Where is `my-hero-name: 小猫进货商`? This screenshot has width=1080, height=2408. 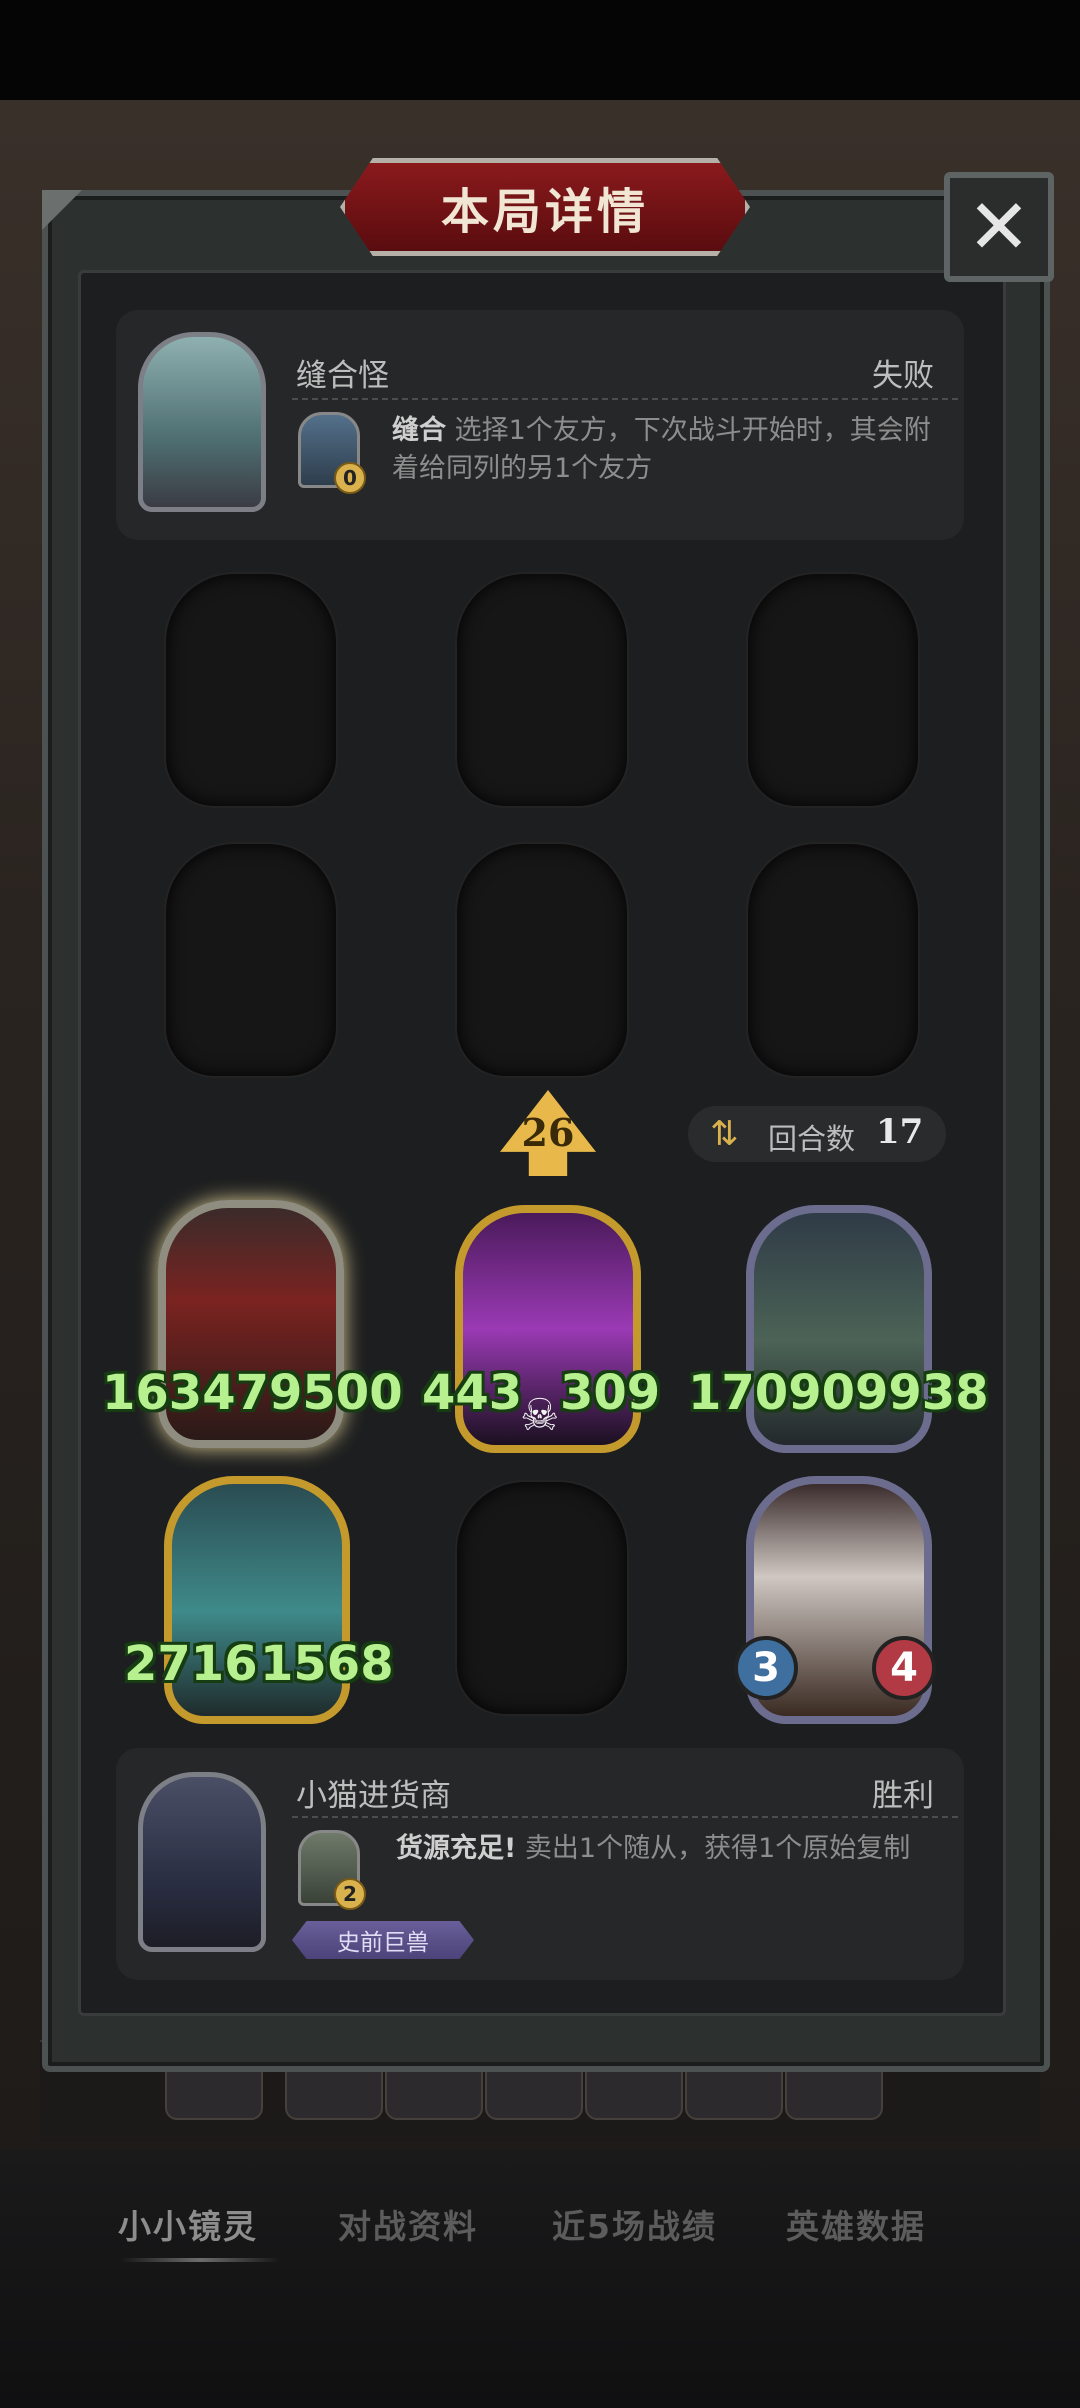 my-hero-name: 小猫进货商 is located at coordinates (373, 1796).